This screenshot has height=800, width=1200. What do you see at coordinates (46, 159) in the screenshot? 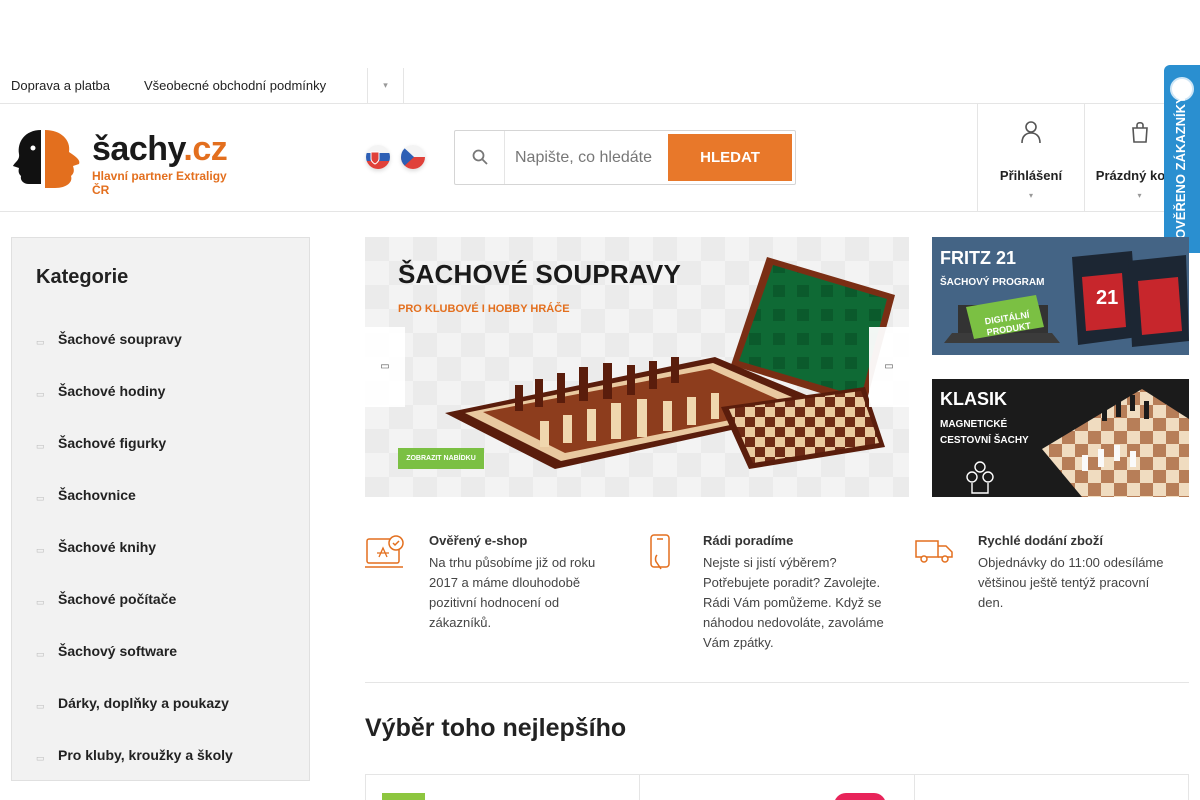
I see `logo-chess-heads-icon` at bounding box center [46, 159].